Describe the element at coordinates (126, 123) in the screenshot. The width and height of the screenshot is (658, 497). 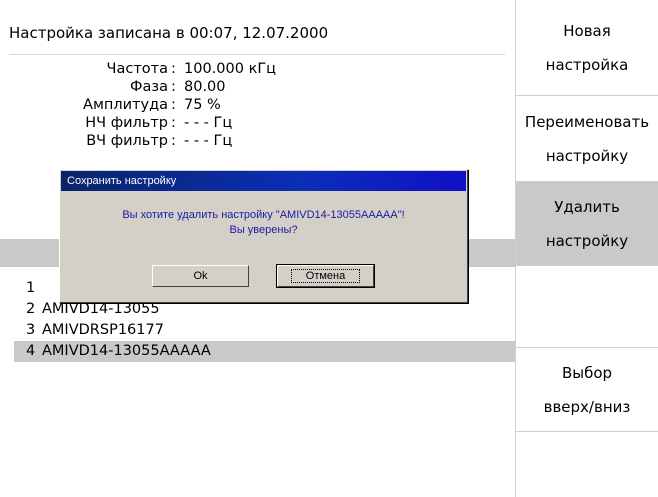
I see `param-label: НЧ фильтр` at that location.